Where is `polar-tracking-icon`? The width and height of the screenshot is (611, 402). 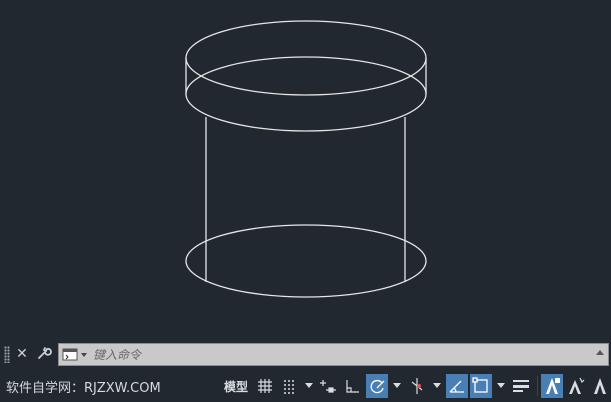 polar-tracking-icon is located at coordinates (377, 386).